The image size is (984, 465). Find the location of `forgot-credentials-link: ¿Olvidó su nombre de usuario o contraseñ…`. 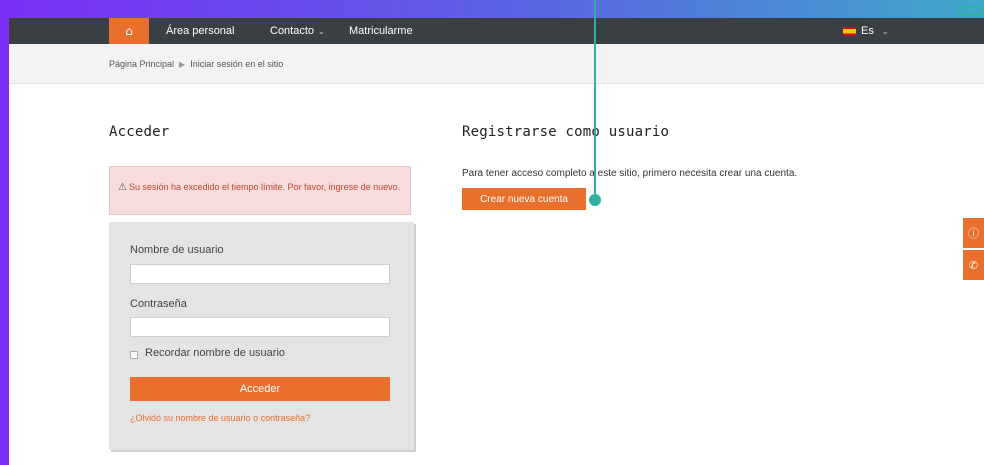

forgot-credentials-link: ¿Olvidó su nombre de usuario o contraseñ… is located at coordinates (220, 418).